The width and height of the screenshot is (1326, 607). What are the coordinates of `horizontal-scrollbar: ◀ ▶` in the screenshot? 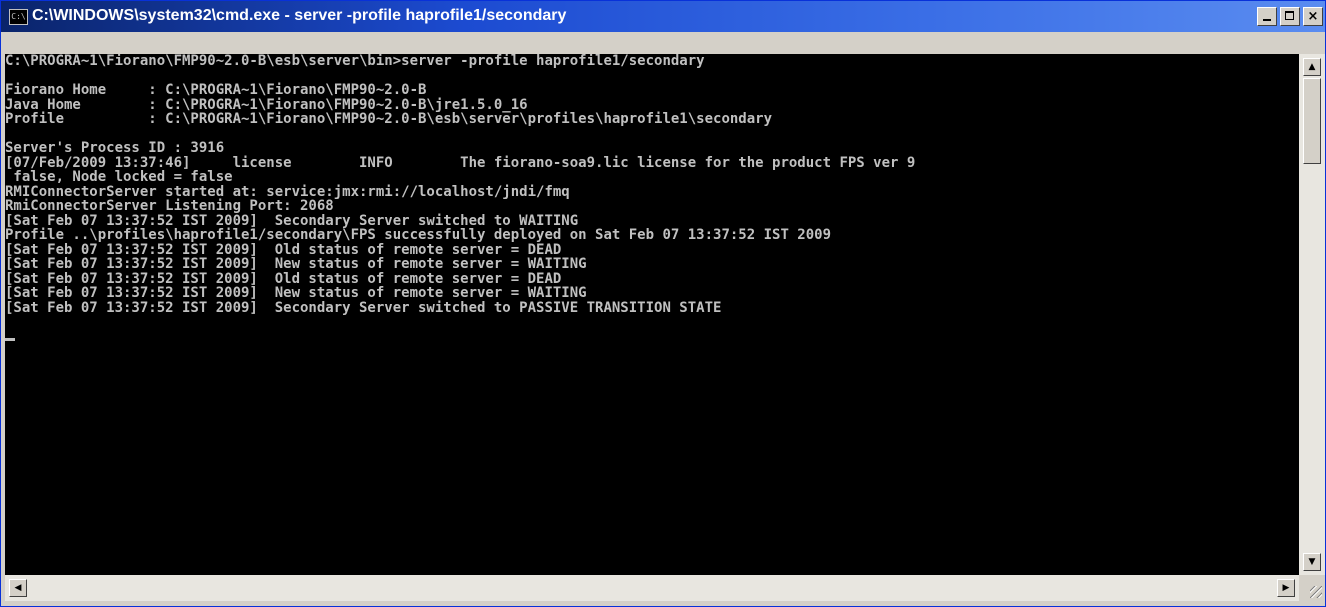 It's located at (652, 588).